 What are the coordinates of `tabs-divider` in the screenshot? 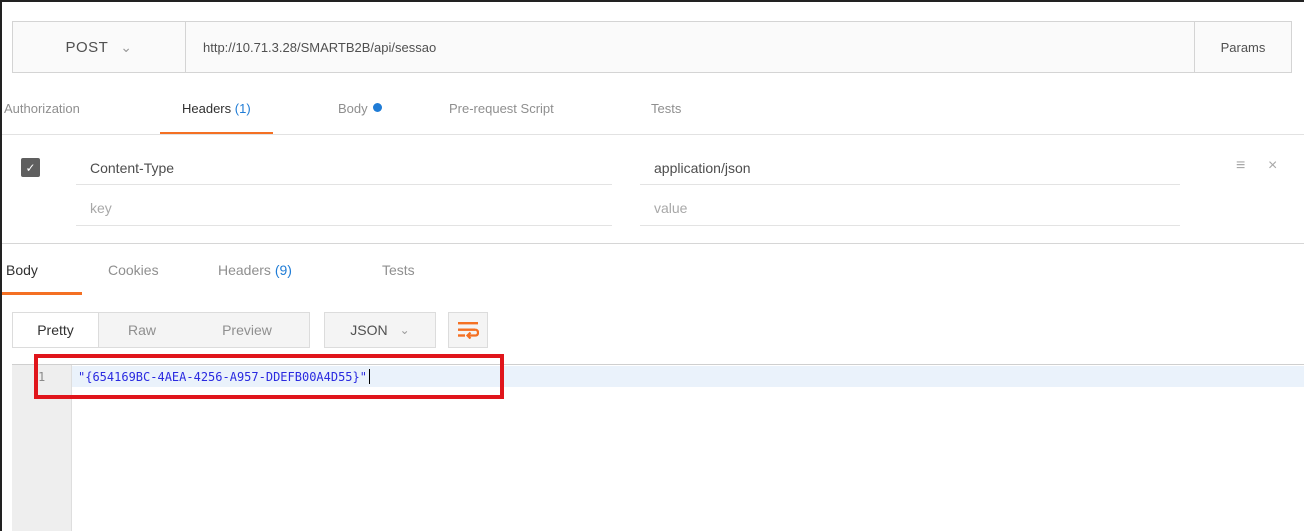 It's located at (653, 134).